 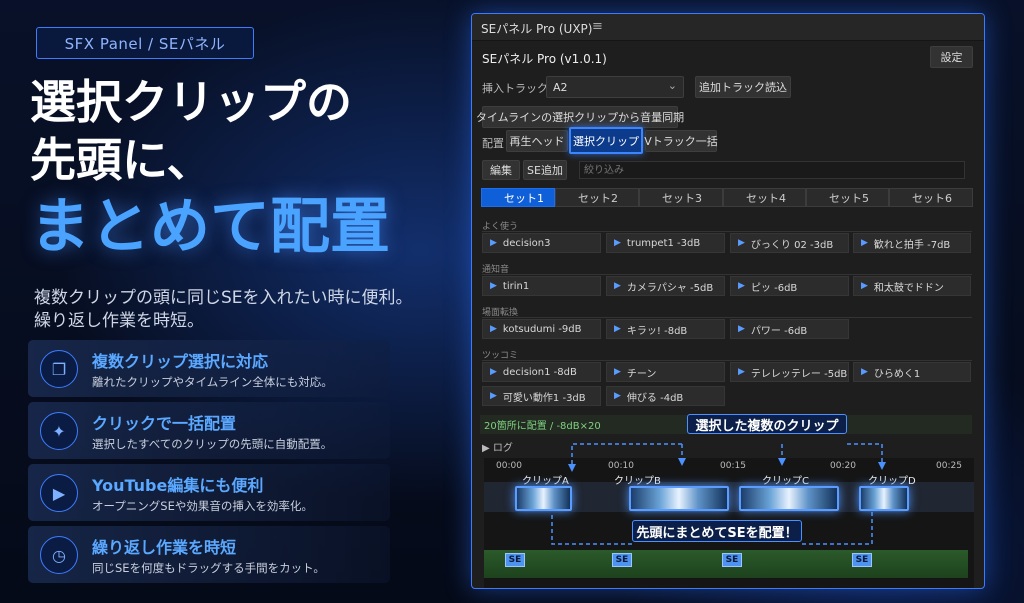 What do you see at coordinates (717, 531) in the screenshot?
I see `place-se-callout: 先頭にまとめてSEを配置！` at bounding box center [717, 531].